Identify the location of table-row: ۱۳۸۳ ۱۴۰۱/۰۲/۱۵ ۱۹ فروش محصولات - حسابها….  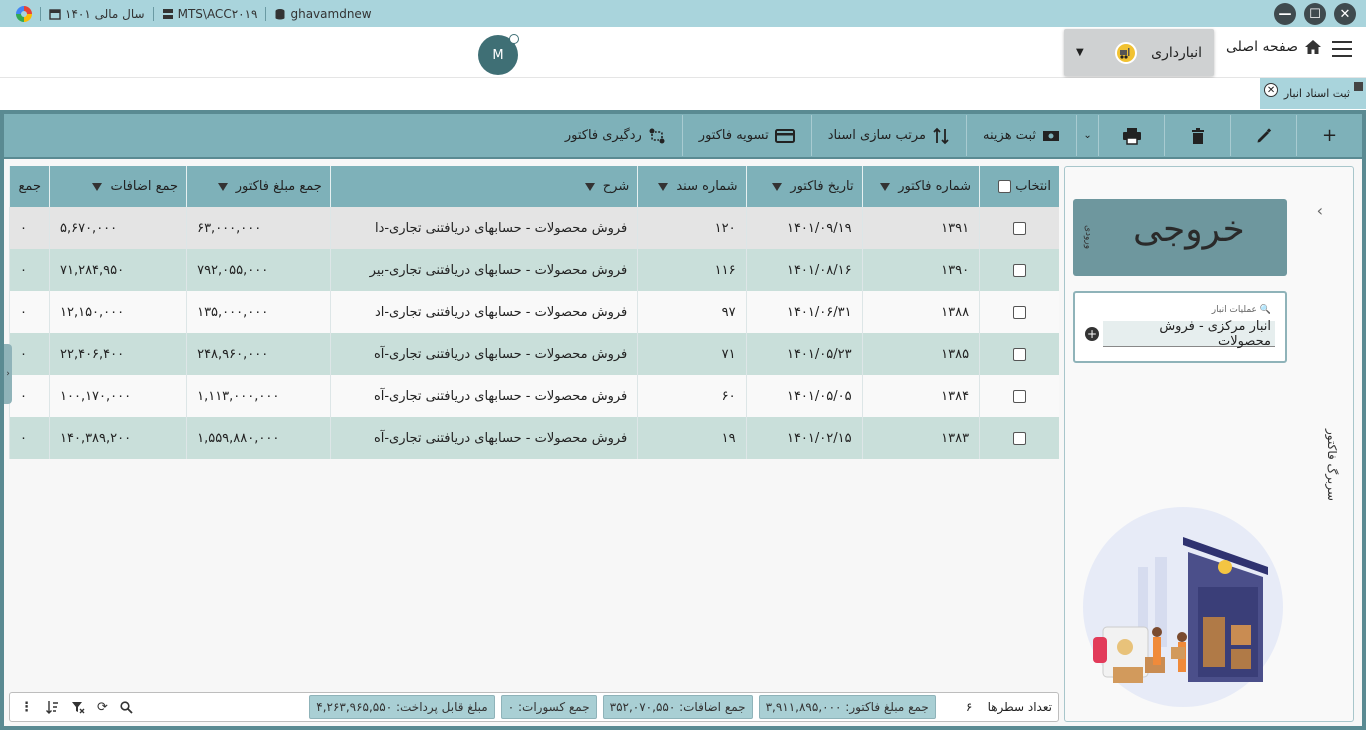
(534, 438).